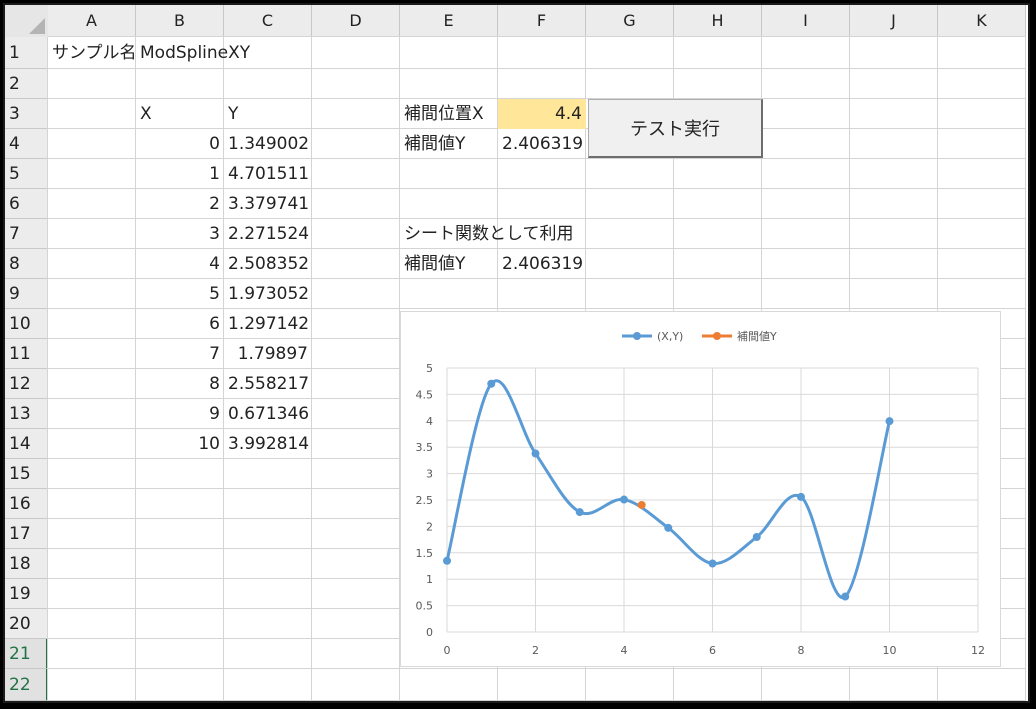  What do you see at coordinates (26, 624) in the screenshot?
I see `row-header-20: 20` at bounding box center [26, 624].